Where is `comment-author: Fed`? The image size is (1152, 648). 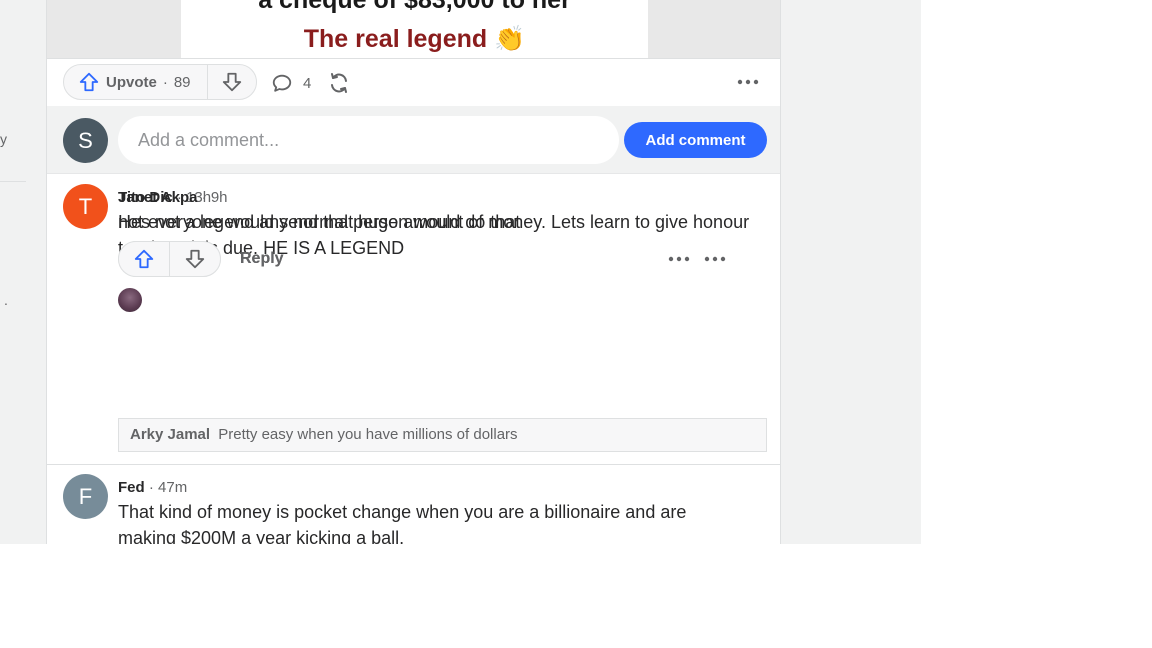
comment-author: Fed is located at coordinates (131, 487).